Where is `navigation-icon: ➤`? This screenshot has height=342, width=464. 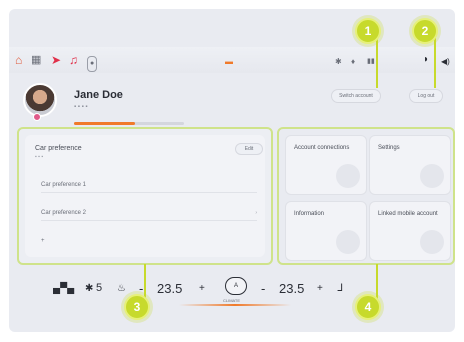 navigation-icon: ➤ is located at coordinates (56, 60).